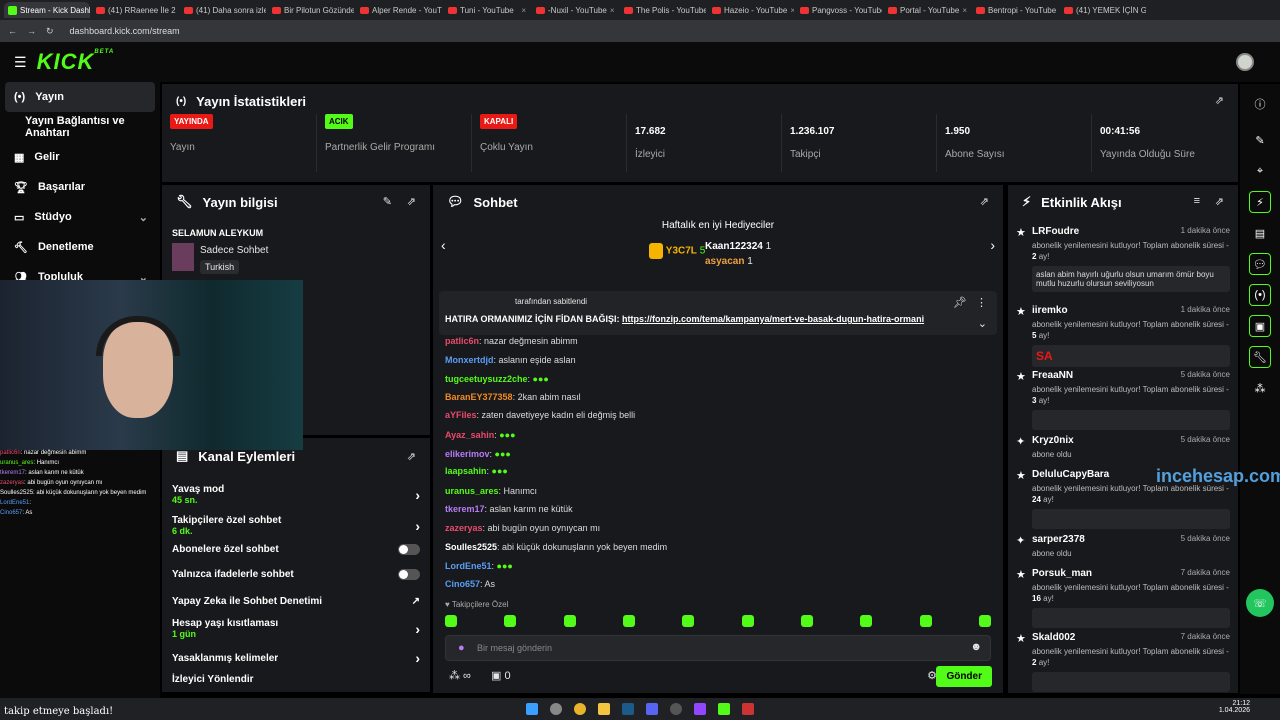  Describe the element at coordinates (1260, 104) in the screenshot. I see `info-icon: ⓘ` at that location.